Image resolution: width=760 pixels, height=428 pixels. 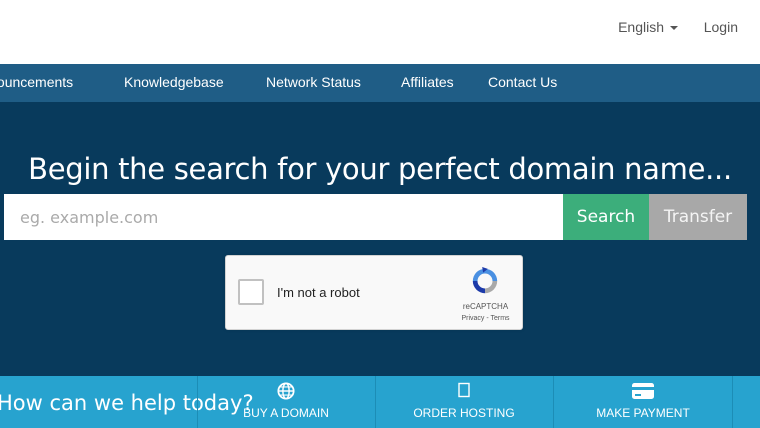 What do you see at coordinates (643, 413) in the screenshot?
I see `make-payment-label: MAKE PAYMENT` at bounding box center [643, 413].